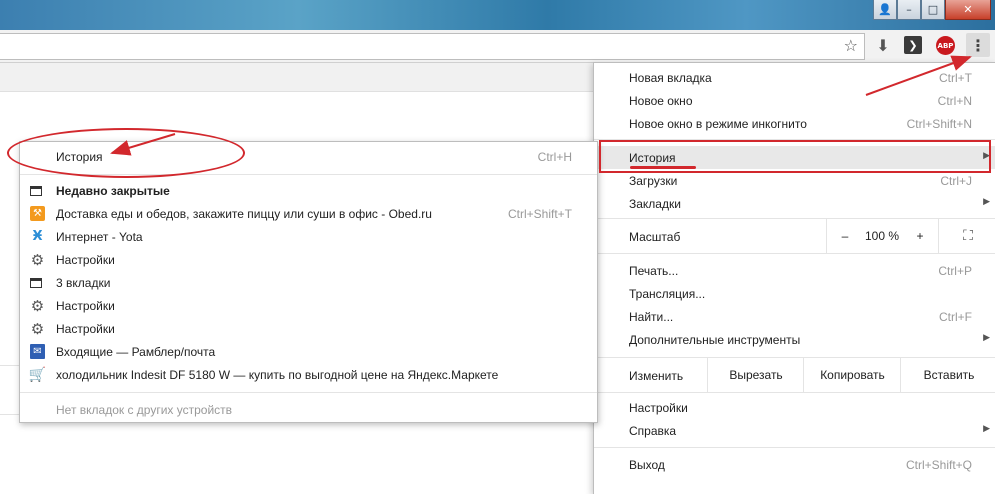 The height and width of the screenshot is (494, 995). What do you see at coordinates (954, 101) in the screenshot?
I see `menu-item-shortcut: Ctrl+N` at bounding box center [954, 101].